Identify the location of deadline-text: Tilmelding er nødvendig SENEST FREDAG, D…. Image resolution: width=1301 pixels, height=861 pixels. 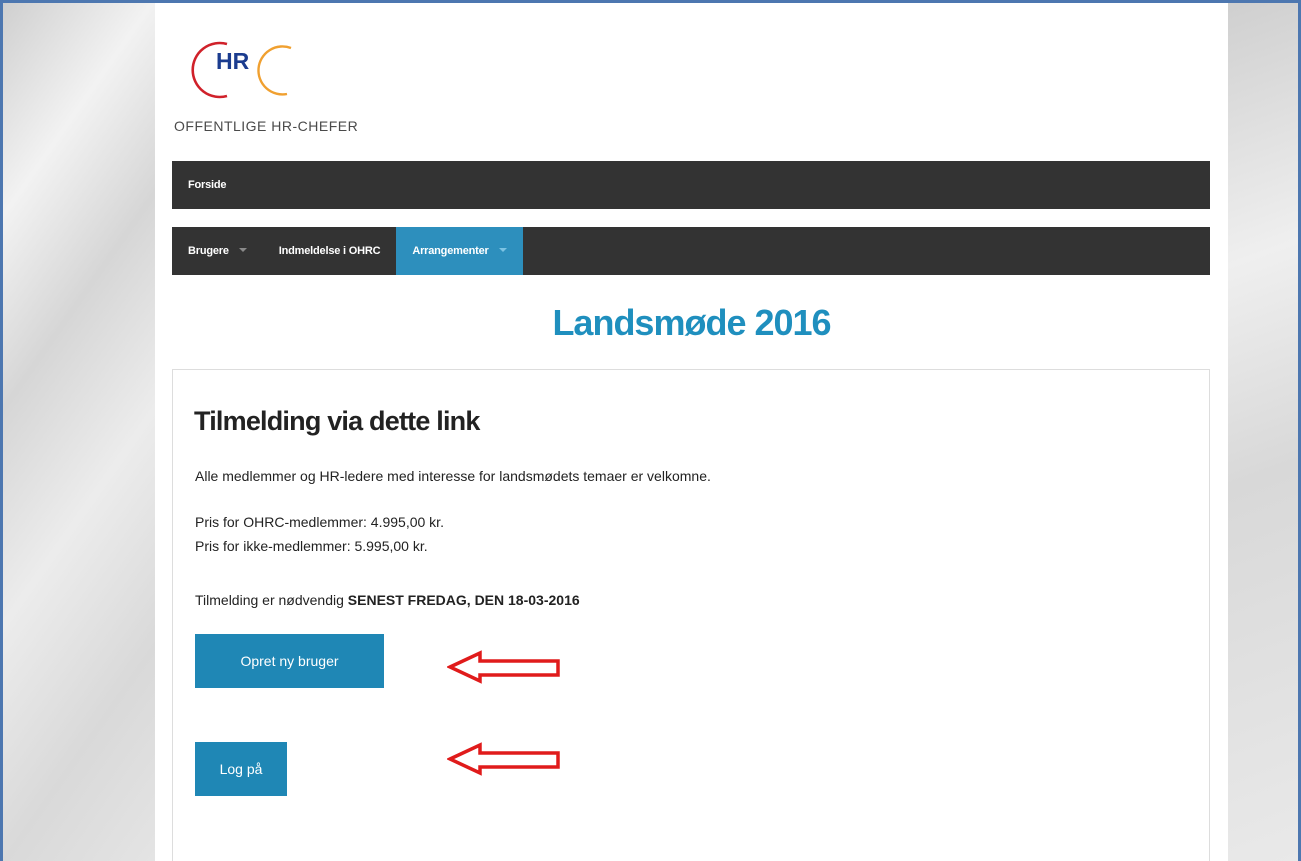
(387, 600).